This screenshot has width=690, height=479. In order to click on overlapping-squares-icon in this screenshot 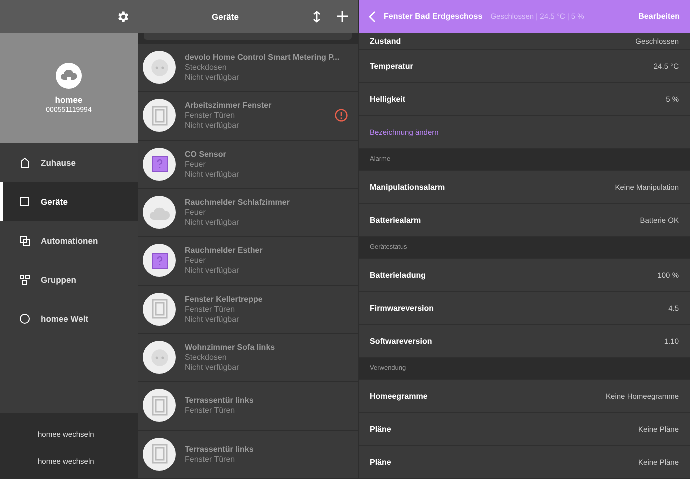, I will do `click(25, 240)`.